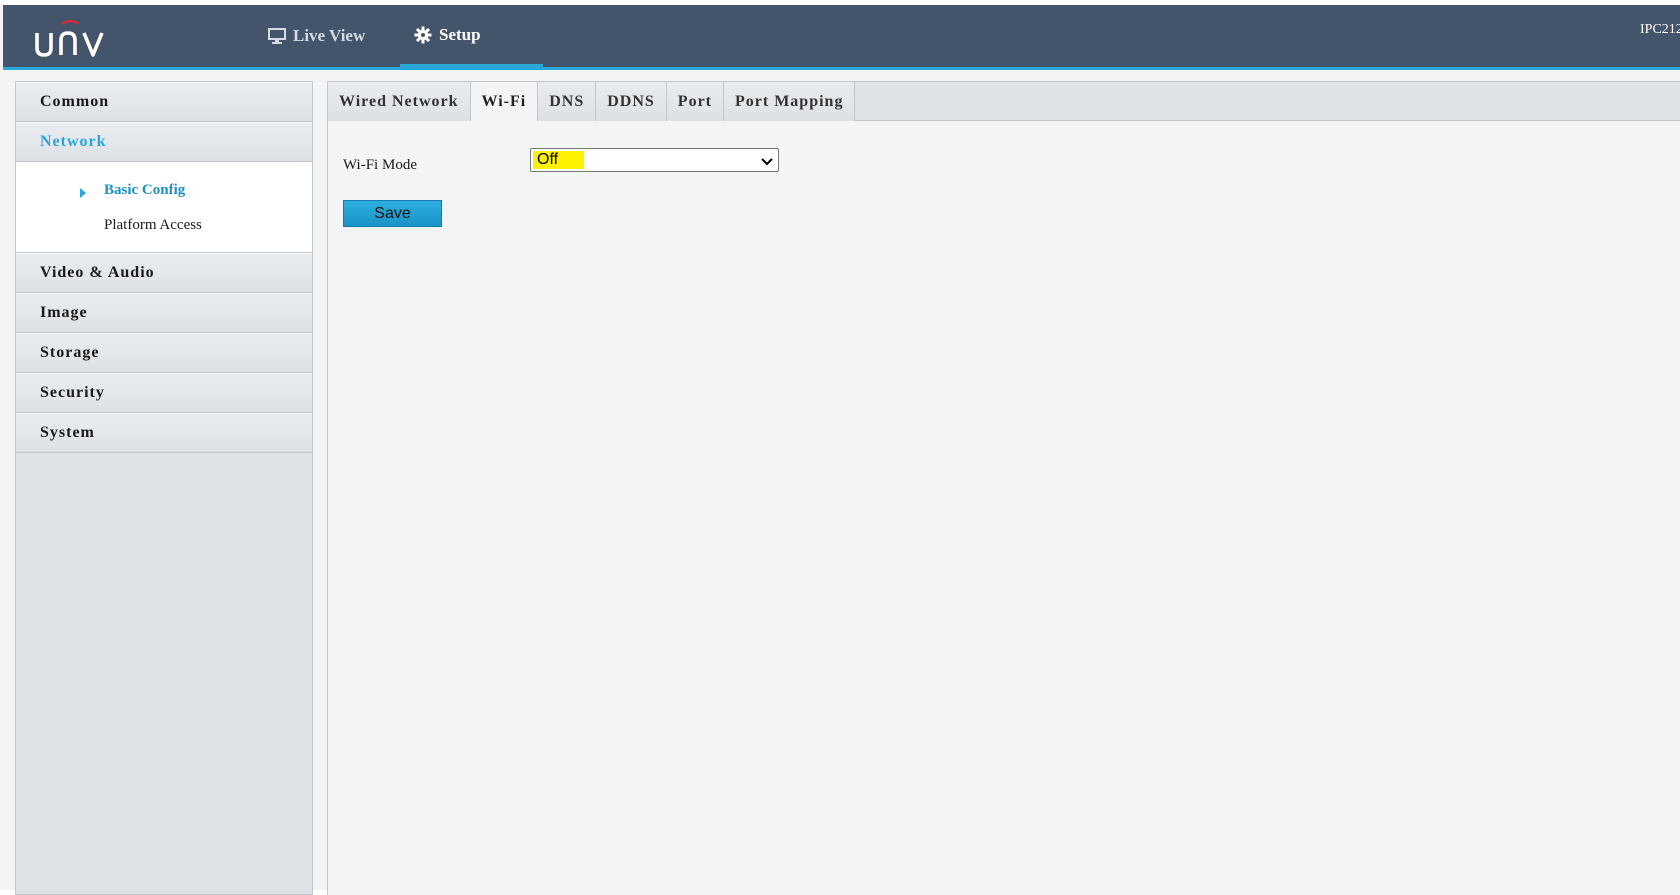 The height and width of the screenshot is (895, 1680). I want to click on sidebar-menu-network: Network, so click(164, 142).